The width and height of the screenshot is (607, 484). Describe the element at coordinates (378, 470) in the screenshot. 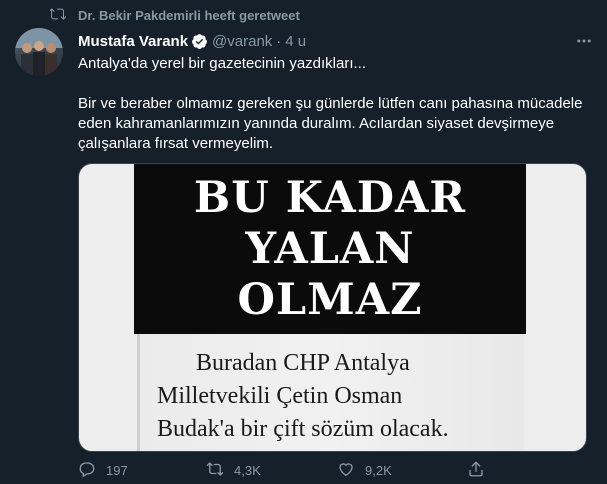

I see `like-count: 9,2K` at that location.